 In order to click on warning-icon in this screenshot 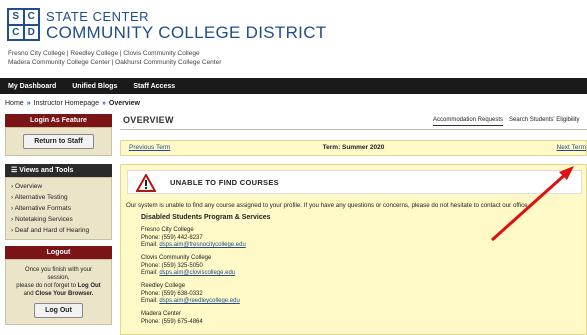, I will do `click(146, 183)`.